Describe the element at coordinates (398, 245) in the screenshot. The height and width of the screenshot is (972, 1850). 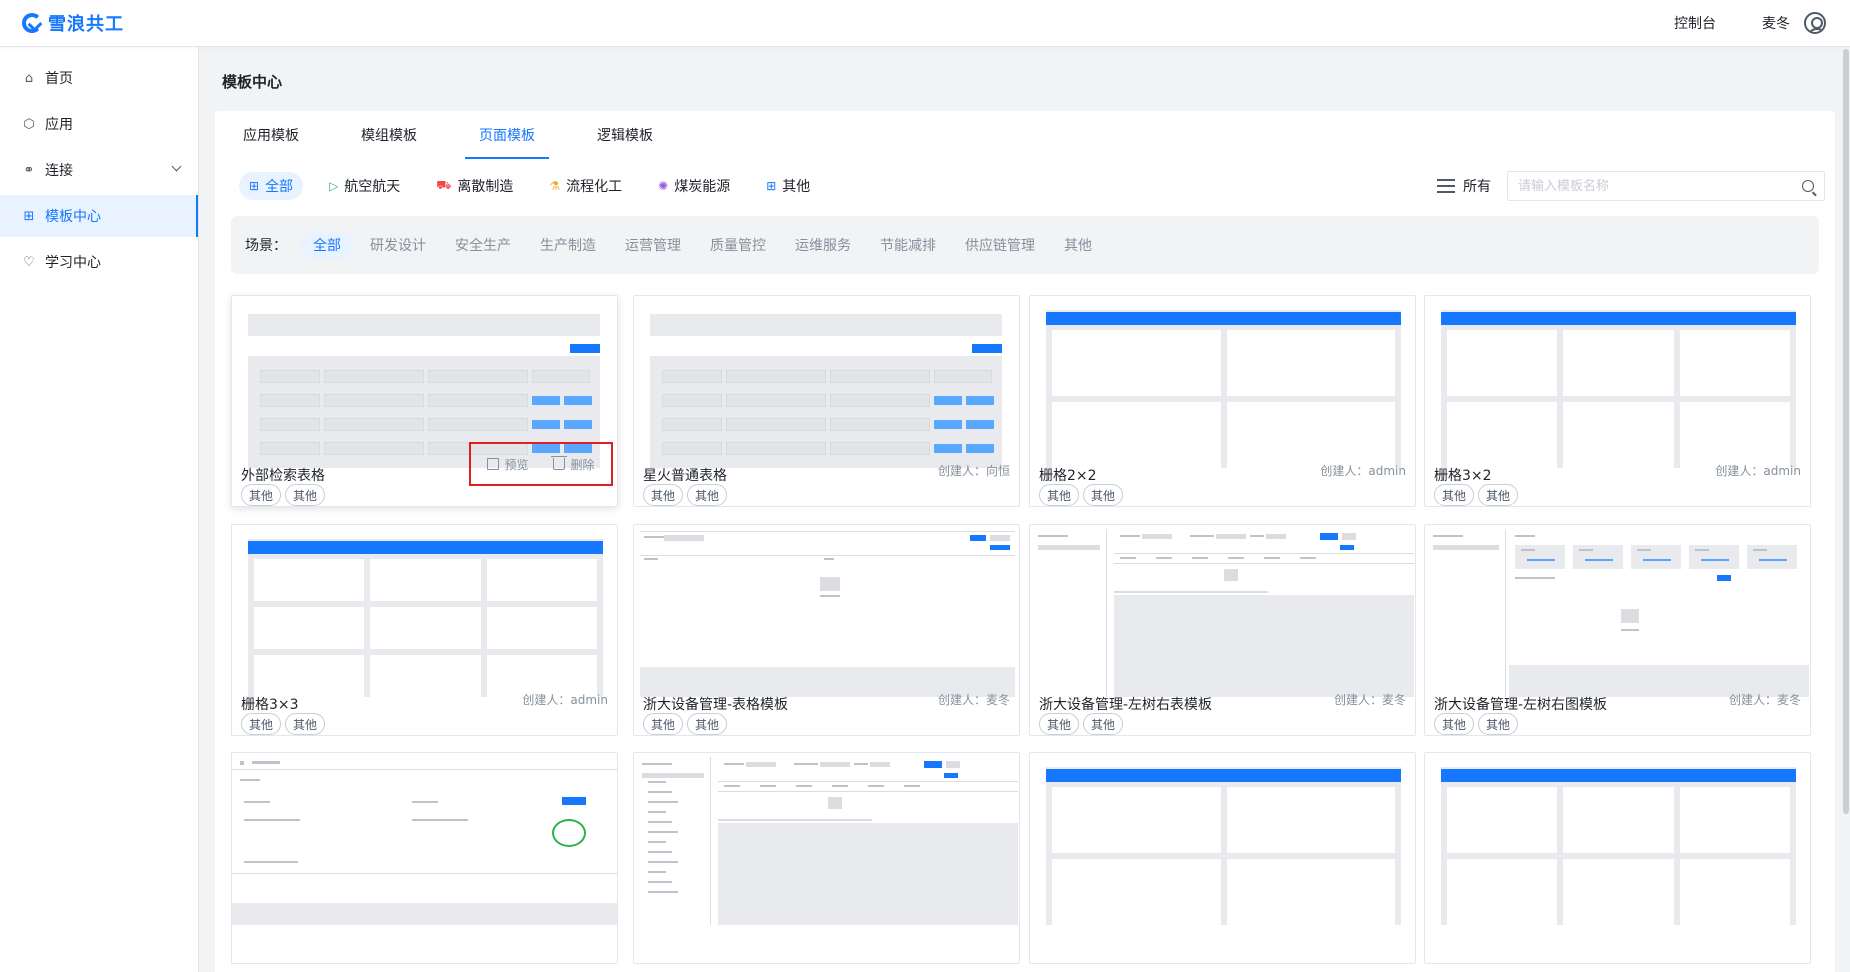
I see `scene-rd-design: 研发设计` at that location.